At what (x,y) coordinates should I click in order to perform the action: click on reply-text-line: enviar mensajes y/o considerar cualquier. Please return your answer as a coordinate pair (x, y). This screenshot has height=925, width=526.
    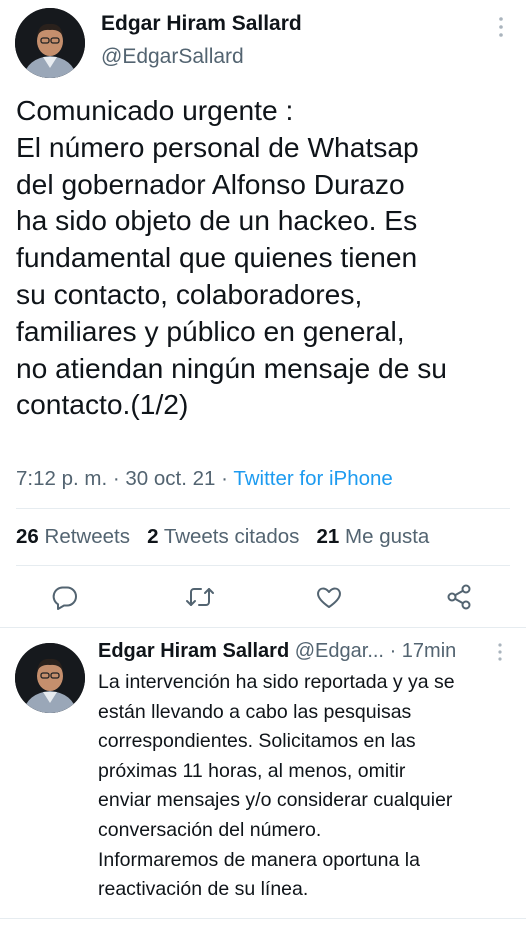
    Looking at the image, I should click on (275, 800).